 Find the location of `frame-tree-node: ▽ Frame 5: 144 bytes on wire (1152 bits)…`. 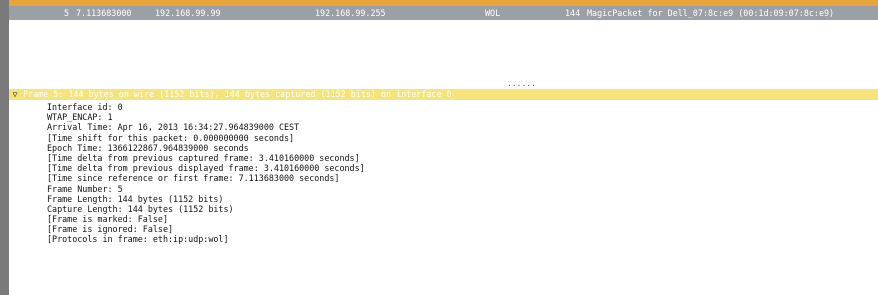

frame-tree-node: ▽ Frame 5: 144 bytes on wire (1152 bits)… is located at coordinates (443, 94).